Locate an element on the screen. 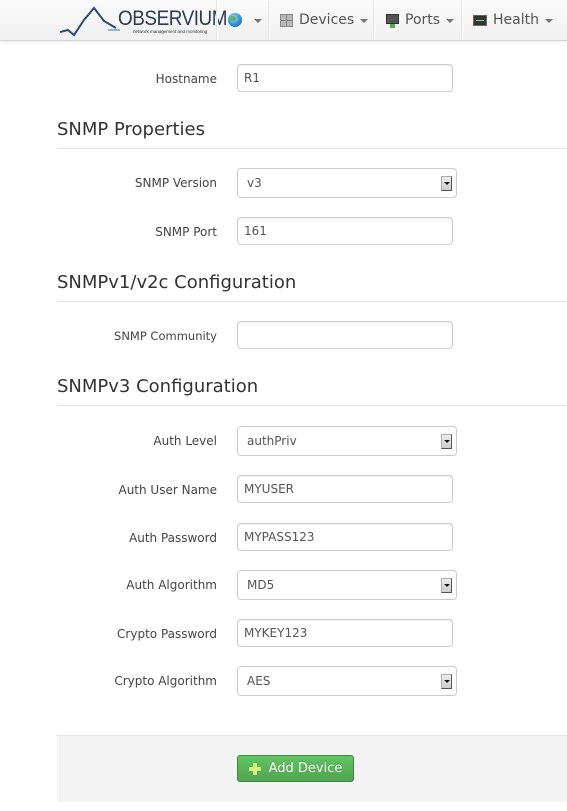 Image resolution: width=567 pixels, height=811 pixels. nav-health-menu: Health is located at coordinates (513, 20).